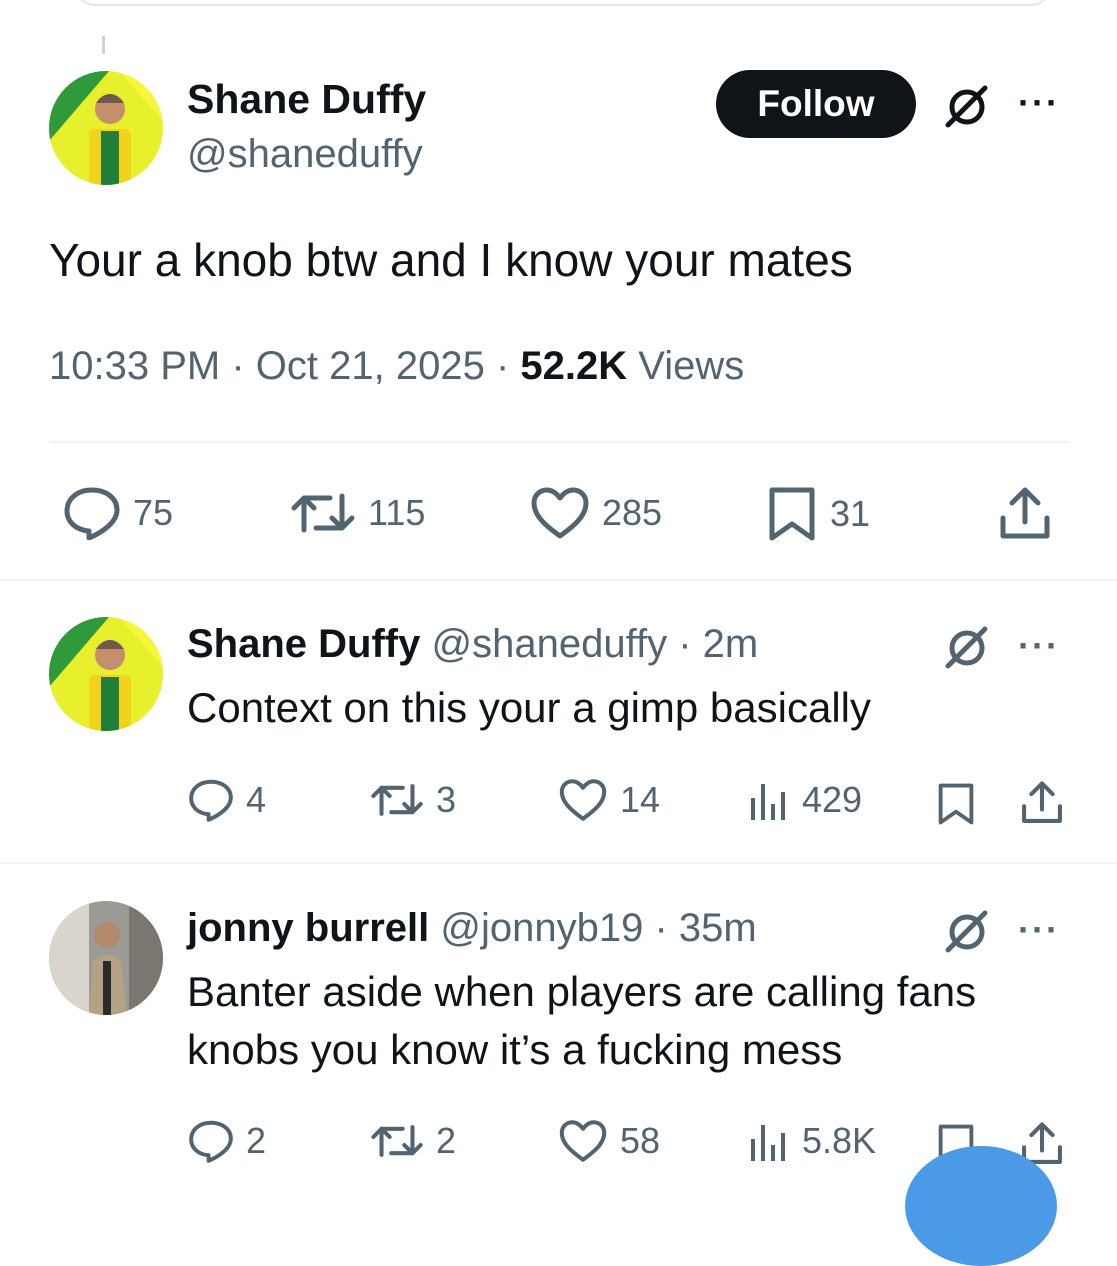 This screenshot has height=1266, width=1117. I want to click on views-label: Views, so click(691, 366).